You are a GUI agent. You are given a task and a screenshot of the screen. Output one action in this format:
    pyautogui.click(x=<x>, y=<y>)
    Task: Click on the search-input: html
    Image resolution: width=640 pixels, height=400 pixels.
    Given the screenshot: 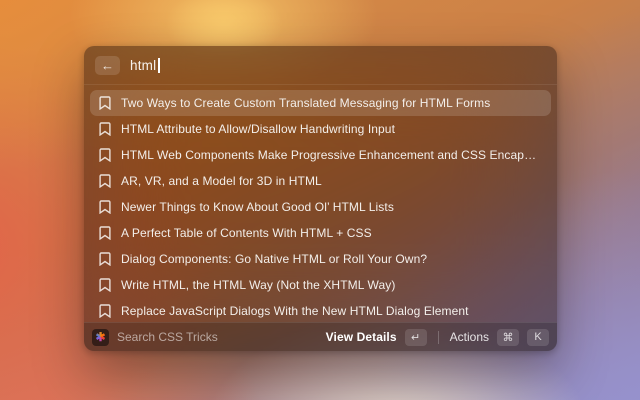 What is the action you would take?
    pyautogui.click(x=145, y=65)
    